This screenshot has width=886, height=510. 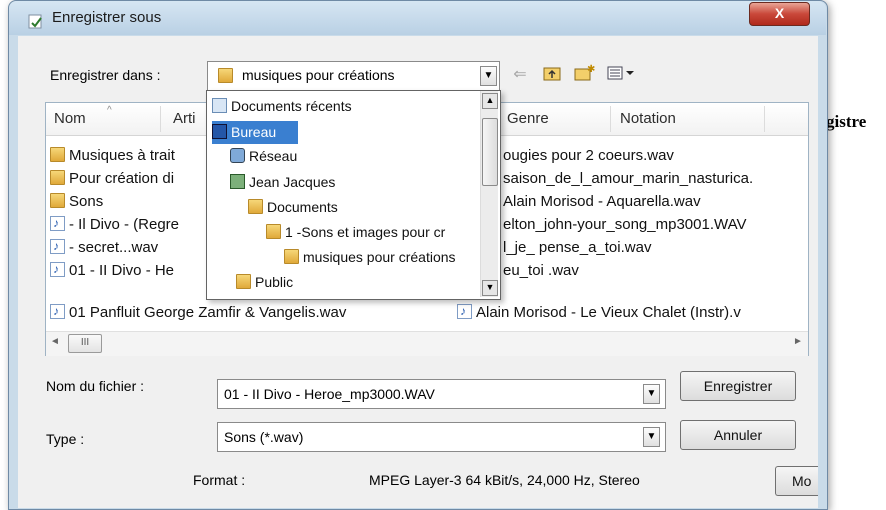 I want to click on list-item: saison_de_l_amour_marin_nasturica., so click(x=628, y=178).